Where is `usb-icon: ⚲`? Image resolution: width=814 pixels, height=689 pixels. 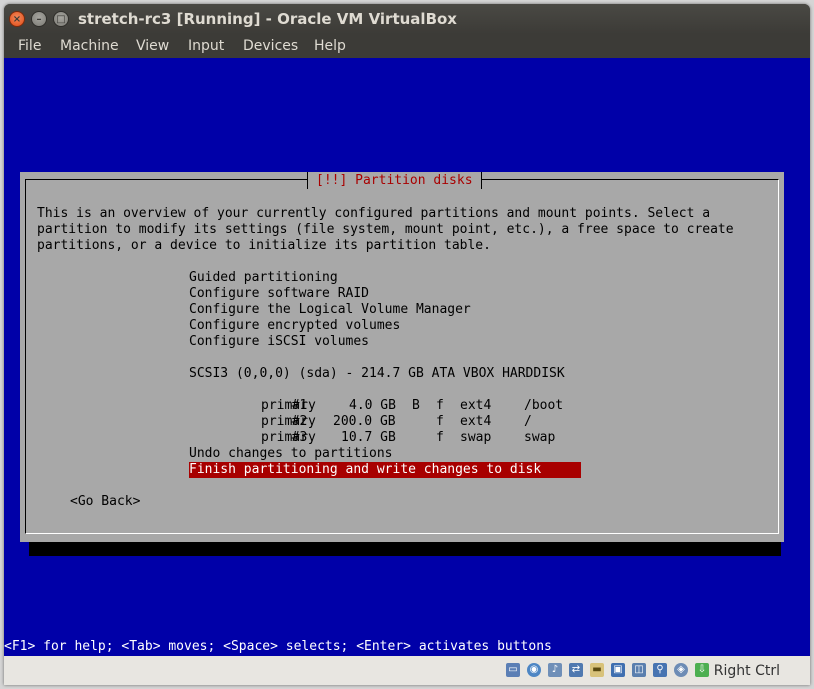
usb-icon: ⚲ is located at coordinates (660, 670).